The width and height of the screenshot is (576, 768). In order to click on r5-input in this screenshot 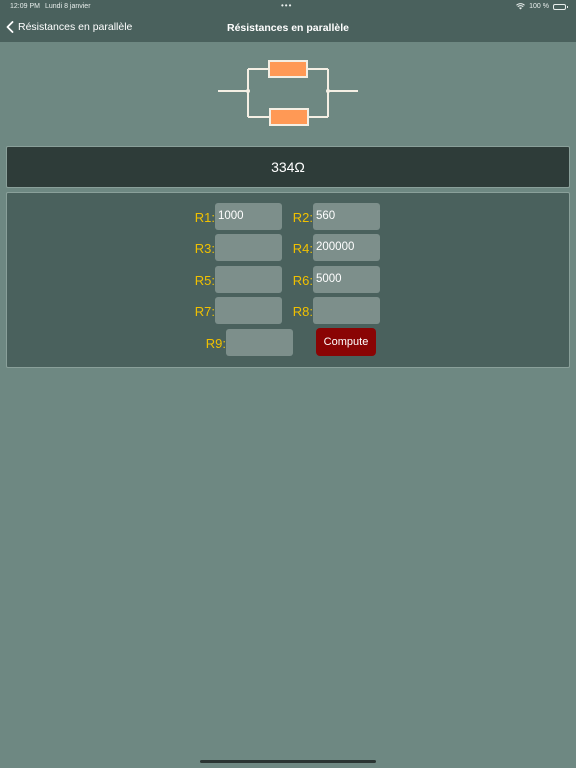, I will do `click(248, 279)`.